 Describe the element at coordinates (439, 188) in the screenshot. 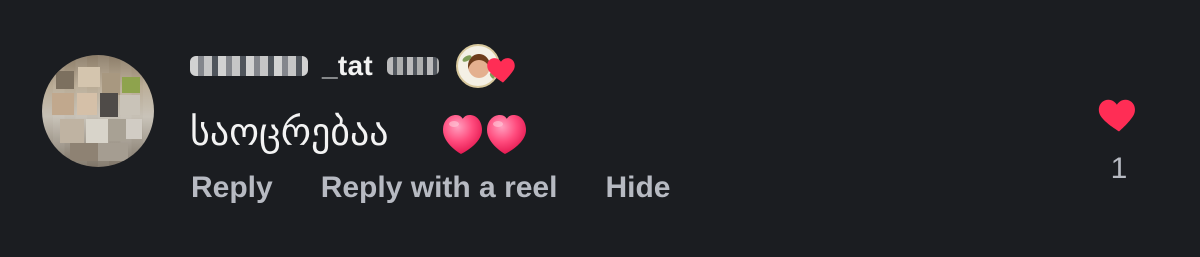

I see `reply-with-reel-button: Reply with a reel` at that location.